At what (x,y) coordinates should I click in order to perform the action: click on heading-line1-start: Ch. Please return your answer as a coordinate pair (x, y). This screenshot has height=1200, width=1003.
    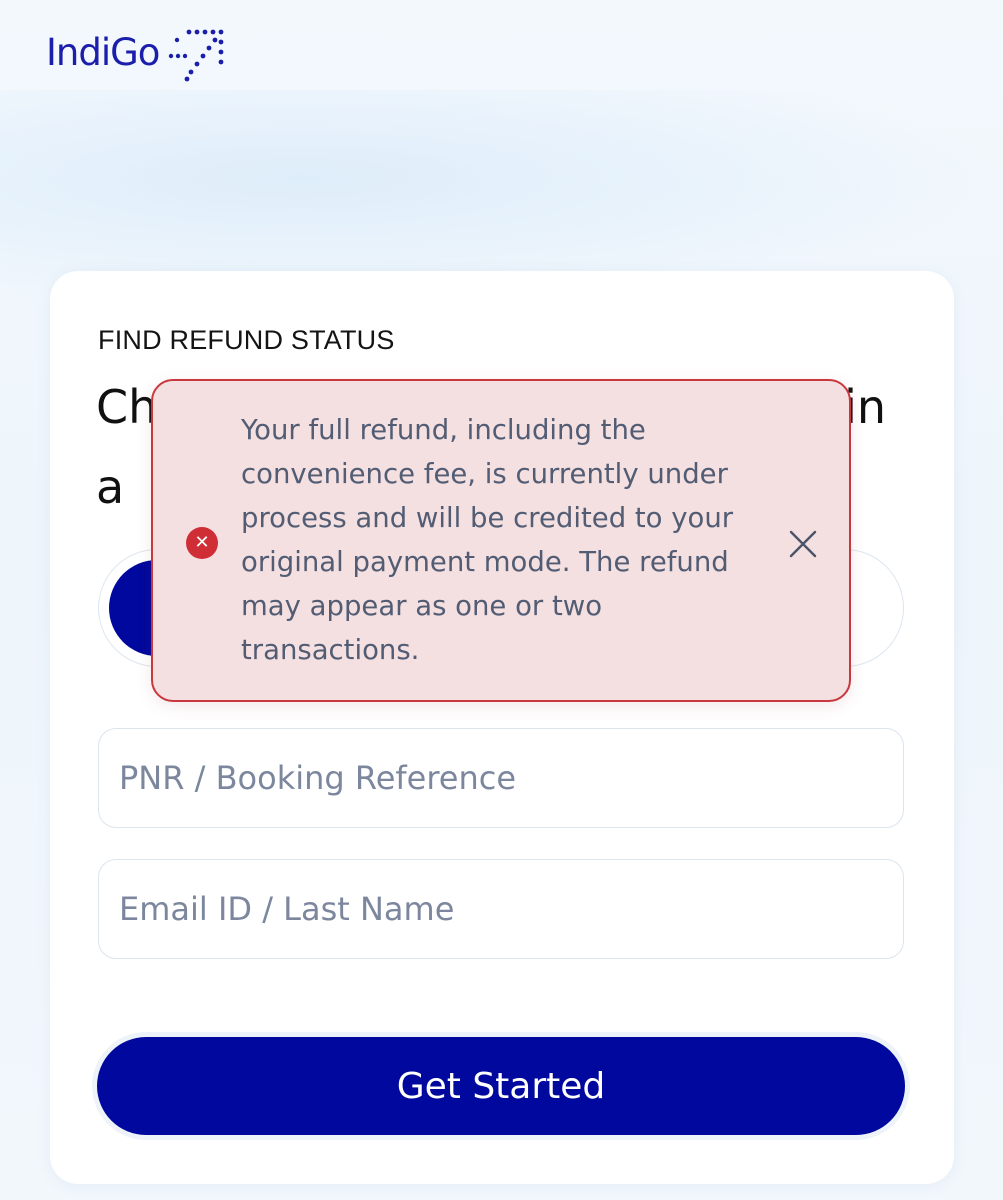
    Looking at the image, I should click on (127, 407).